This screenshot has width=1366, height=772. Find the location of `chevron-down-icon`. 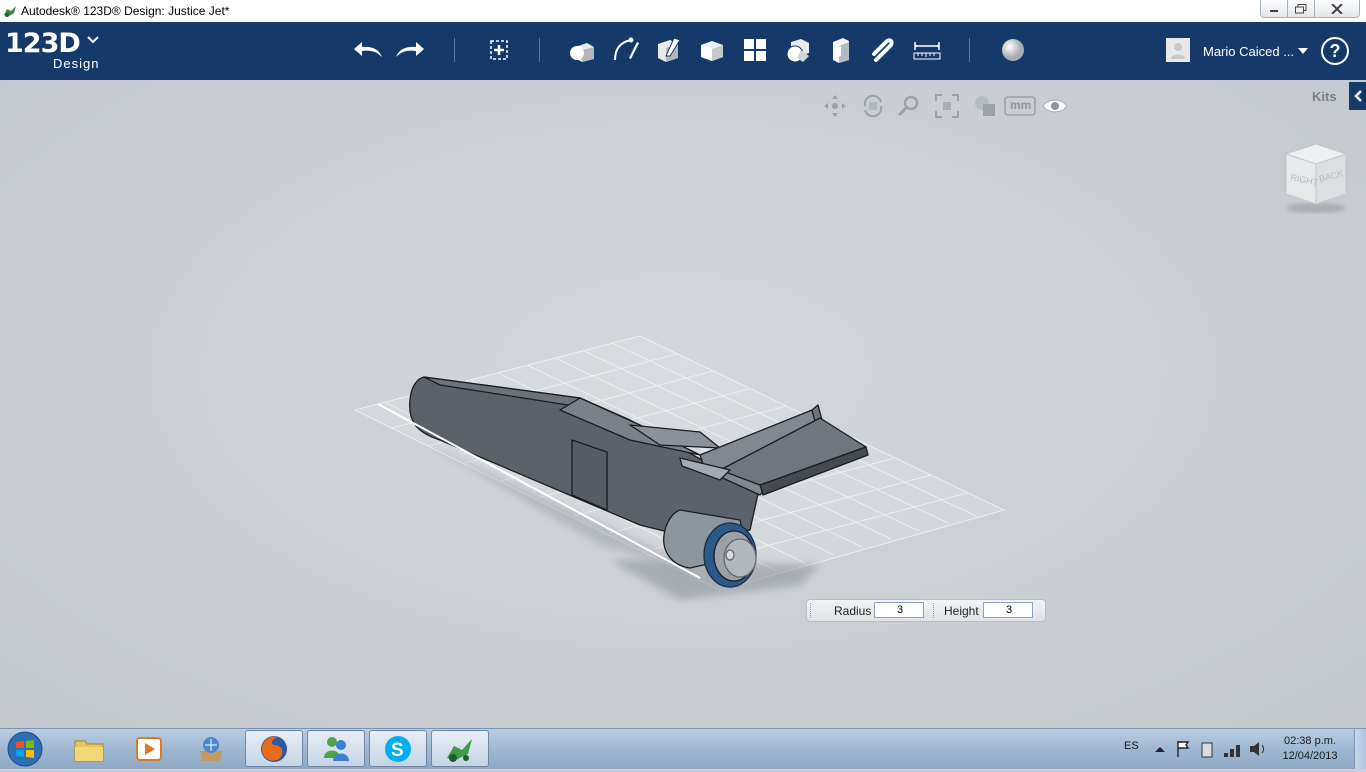

chevron-down-icon is located at coordinates (93, 40).